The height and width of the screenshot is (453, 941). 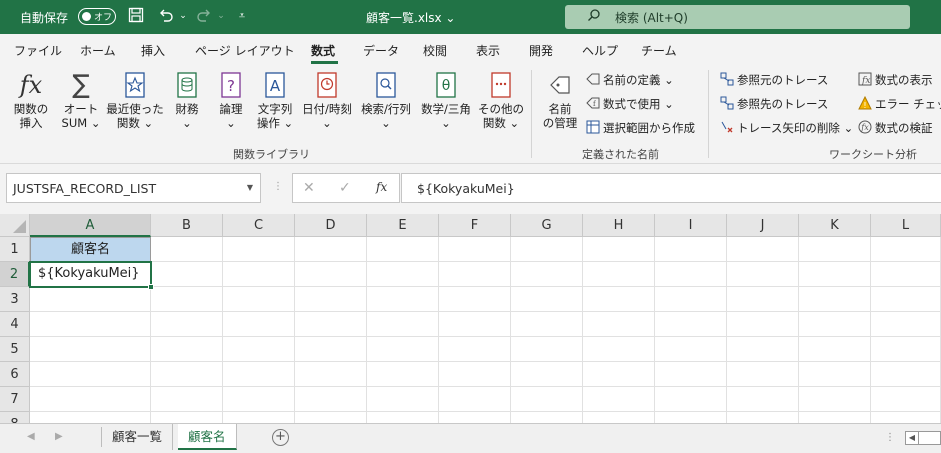 I want to click on column-header-l: L, so click(x=906, y=225).